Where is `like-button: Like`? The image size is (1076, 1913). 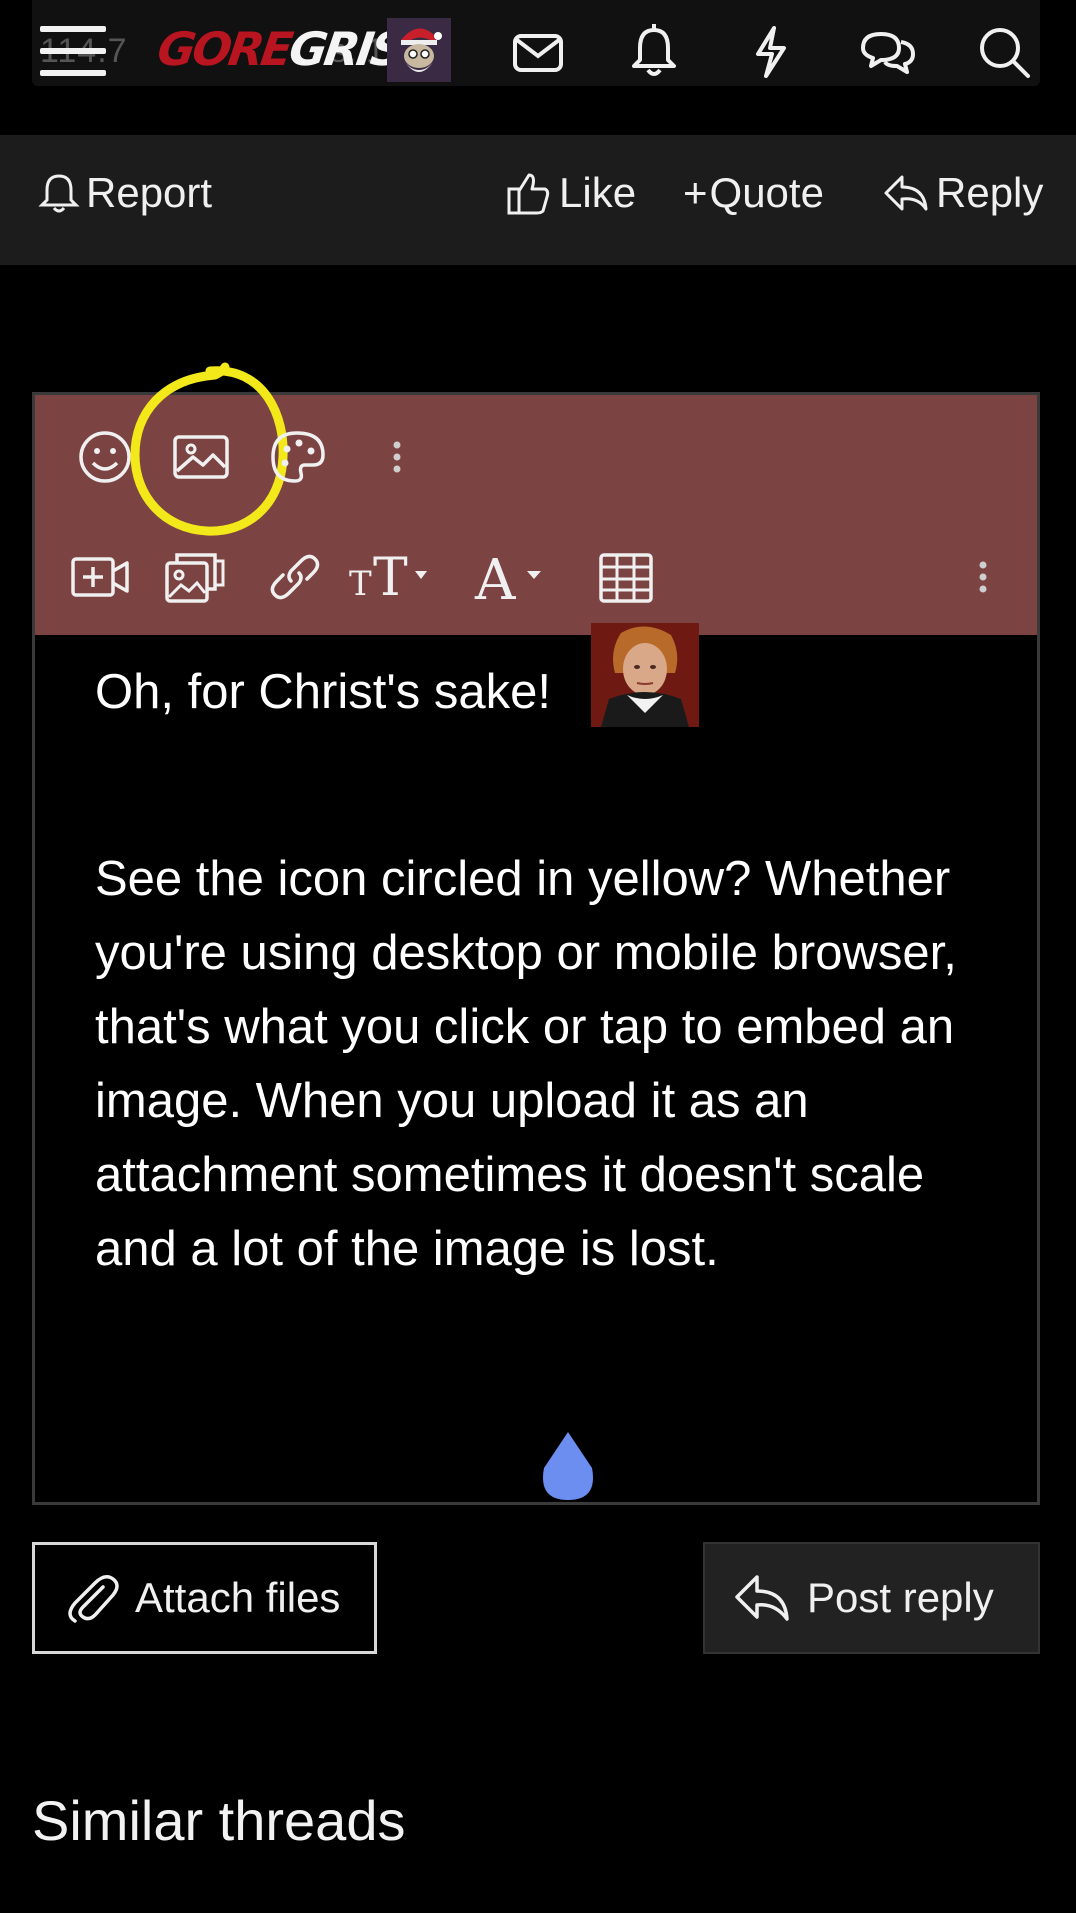
like-button: Like is located at coordinates (570, 193).